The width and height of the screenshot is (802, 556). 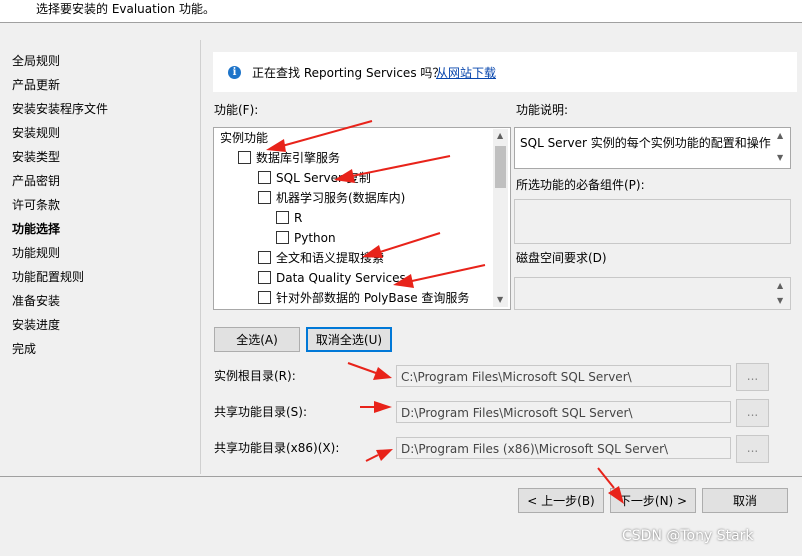 What do you see at coordinates (653, 500) in the screenshot?
I see `next-button: 下一步(N) >` at bounding box center [653, 500].